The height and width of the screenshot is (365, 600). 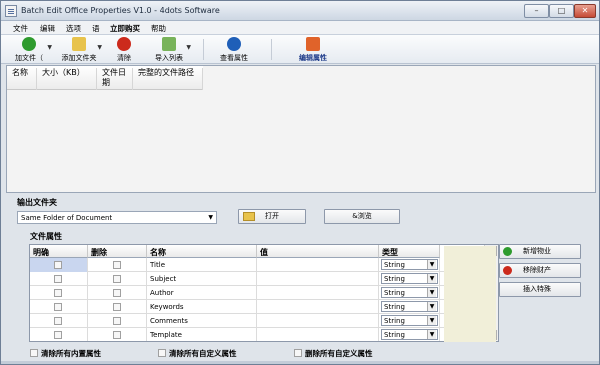 What do you see at coordinates (300, 362) in the screenshot?
I see `status-strip` at bounding box center [300, 362].